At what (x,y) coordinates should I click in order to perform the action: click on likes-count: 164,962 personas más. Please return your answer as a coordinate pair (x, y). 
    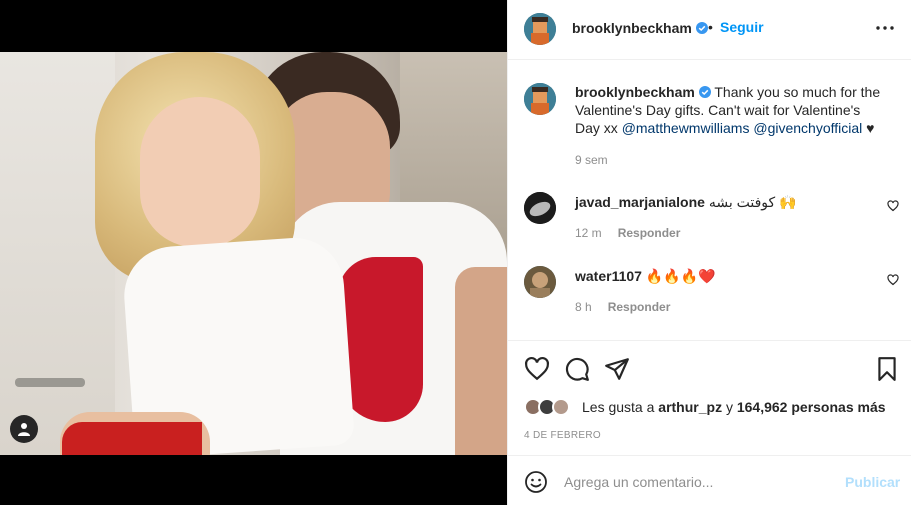
    Looking at the image, I should click on (811, 407).